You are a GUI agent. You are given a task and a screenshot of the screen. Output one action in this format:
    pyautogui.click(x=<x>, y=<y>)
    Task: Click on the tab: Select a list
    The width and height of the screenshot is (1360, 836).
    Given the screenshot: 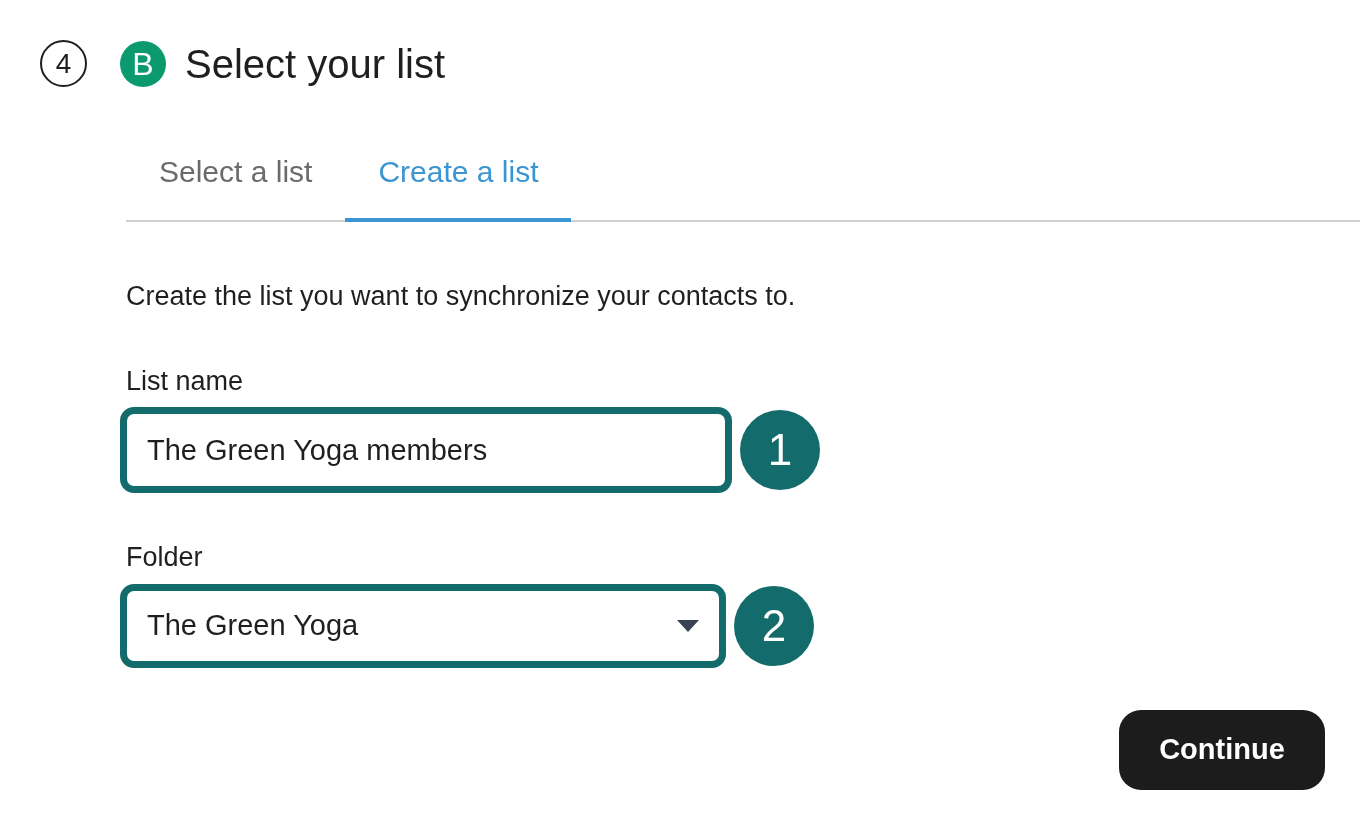 What is the action you would take?
    pyautogui.click(x=236, y=185)
    